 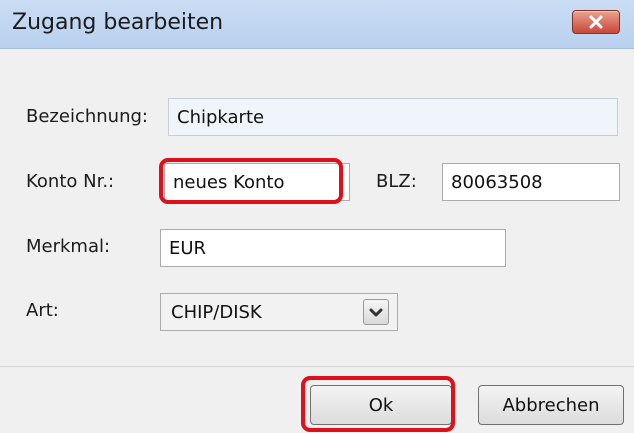 What do you see at coordinates (68, 246) in the screenshot?
I see `merkmal-label: Merkmal:` at bounding box center [68, 246].